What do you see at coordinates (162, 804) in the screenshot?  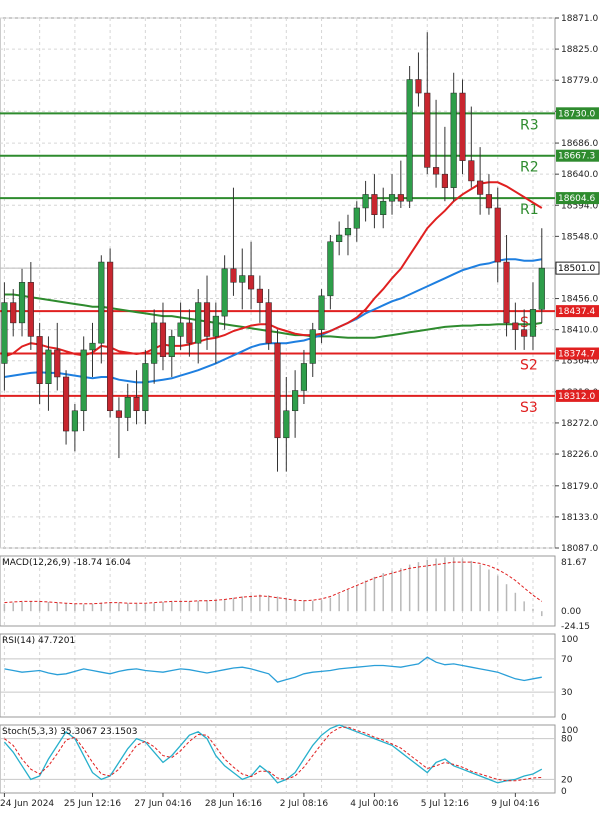 I see `time-tick-label: 27 Jun 04:16` at bounding box center [162, 804].